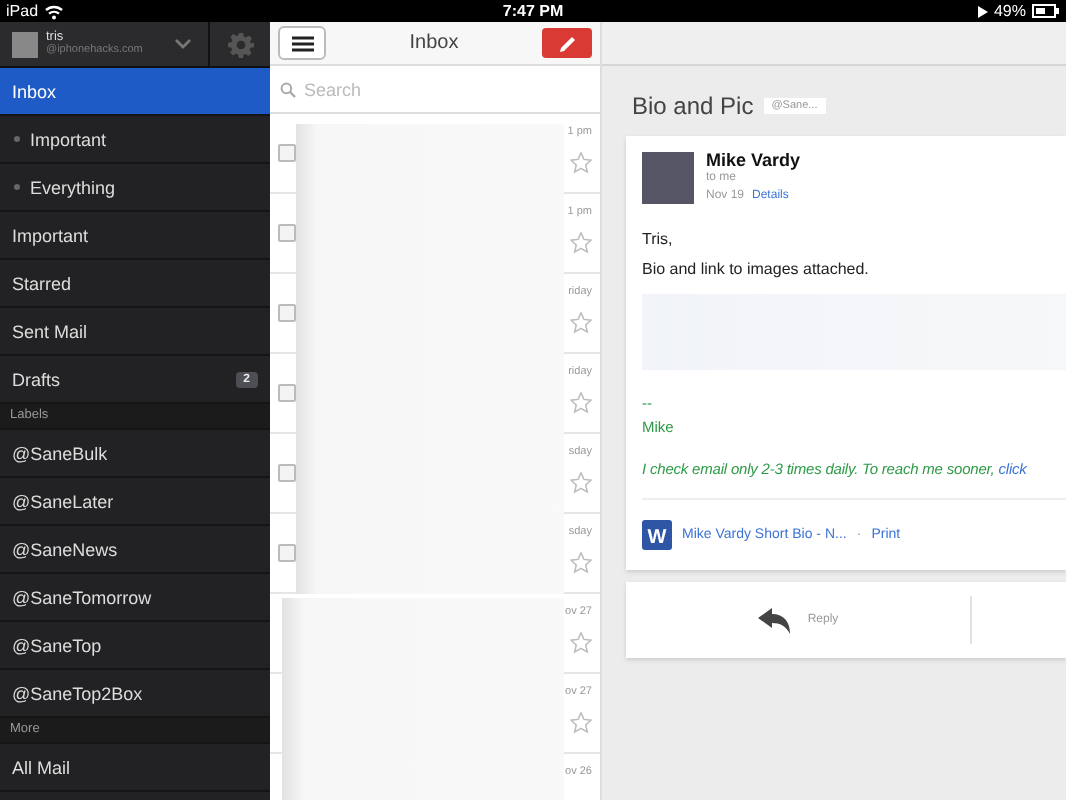 Image resolution: width=1066 pixels, height=800 pixels. I want to click on chevron-down-icon, so click(183, 44).